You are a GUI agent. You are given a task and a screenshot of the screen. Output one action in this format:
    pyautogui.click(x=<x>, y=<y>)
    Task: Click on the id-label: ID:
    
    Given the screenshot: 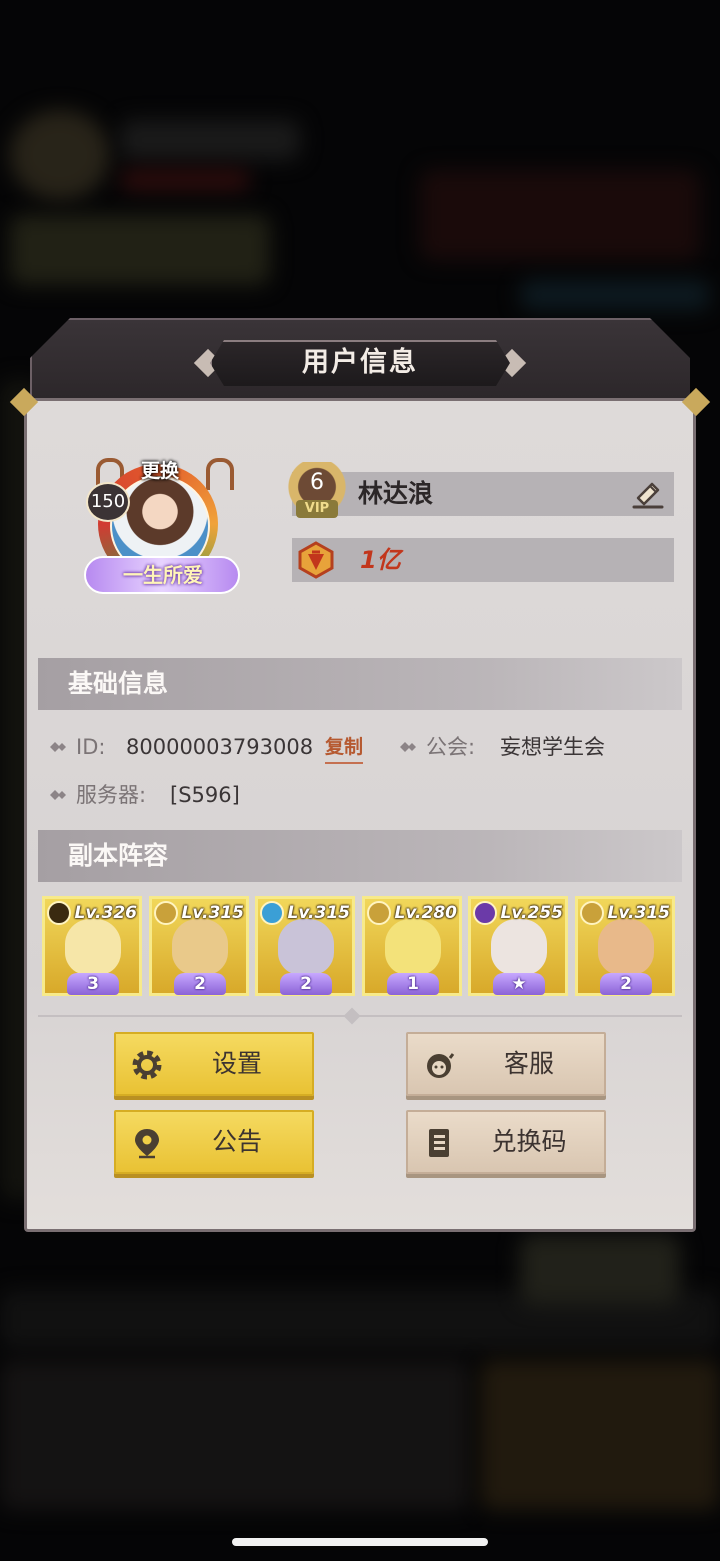 What is the action you would take?
    pyautogui.click(x=91, y=747)
    